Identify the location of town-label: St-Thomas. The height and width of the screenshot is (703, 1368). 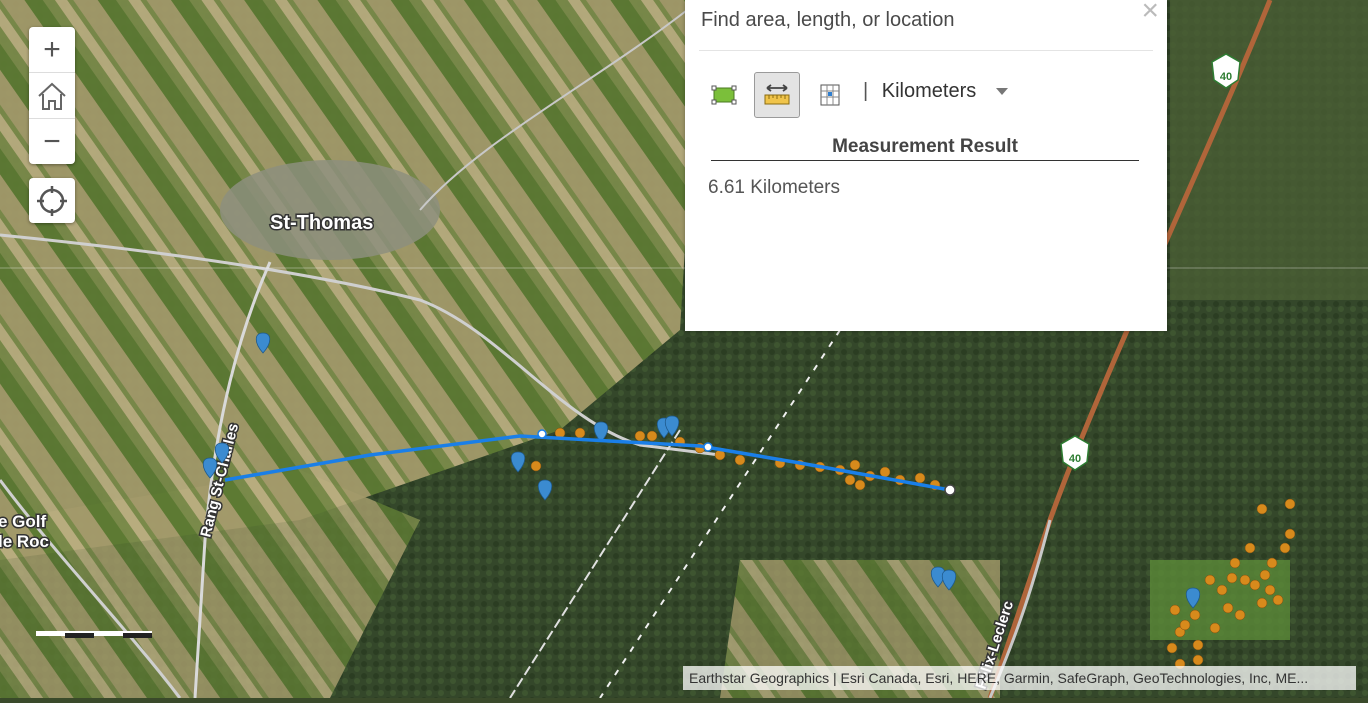
(321, 223).